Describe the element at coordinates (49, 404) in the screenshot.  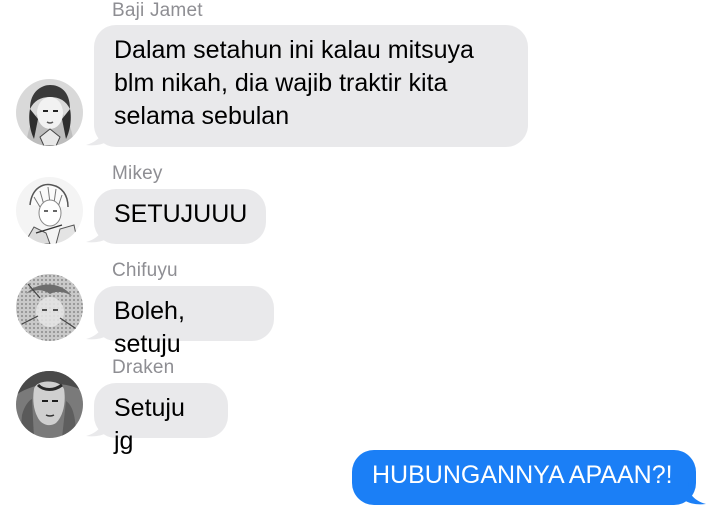
I see `avatar-draken-icon` at that location.